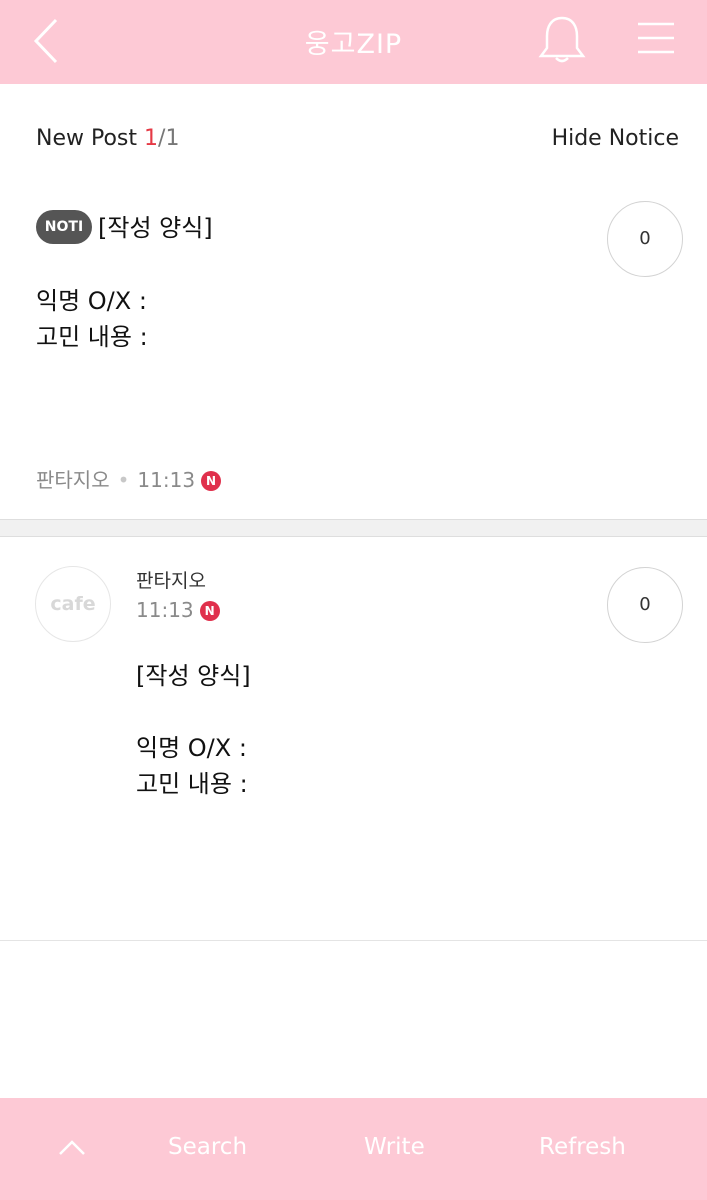 This screenshot has height=1200, width=707. I want to click on notice-time: 11:13, so click(166, 480).